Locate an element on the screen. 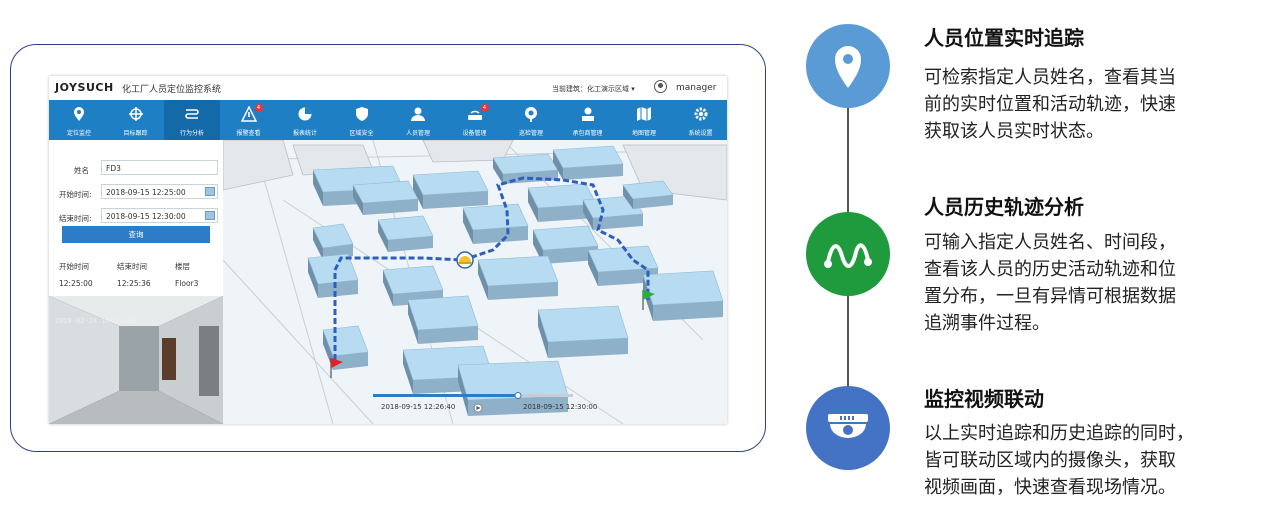  video-timestamp: 2018-02-24 16:45:10 is located at coordinates (95, 321).